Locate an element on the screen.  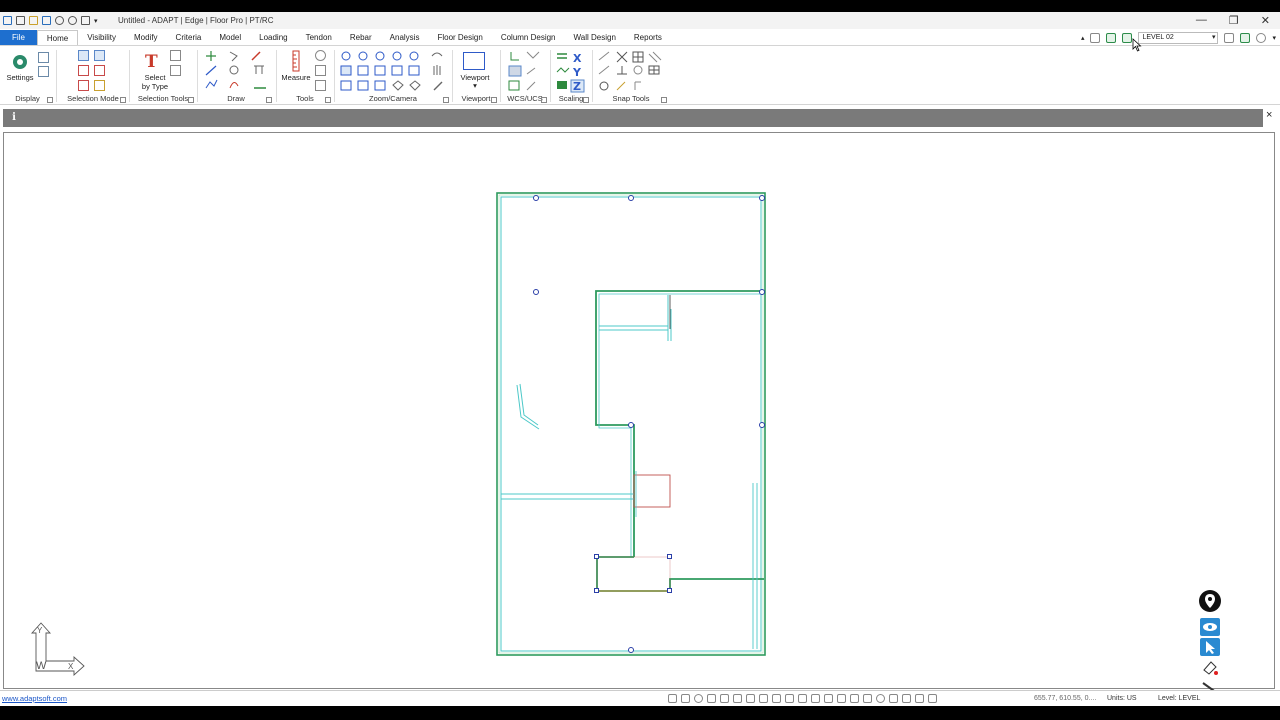
display-pattern-icon is located at coordinates (43, 71).